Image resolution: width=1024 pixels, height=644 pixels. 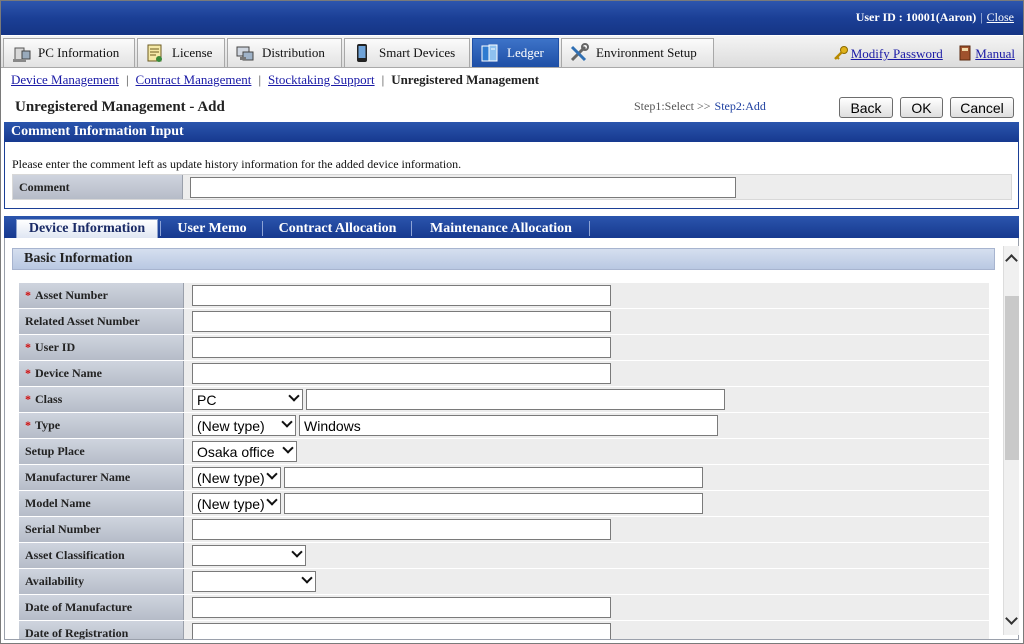 What do you see at coordinates (101, 347) in the screenshot?
I see `user-id-label: * User ID` at bounding box center [101, 347].